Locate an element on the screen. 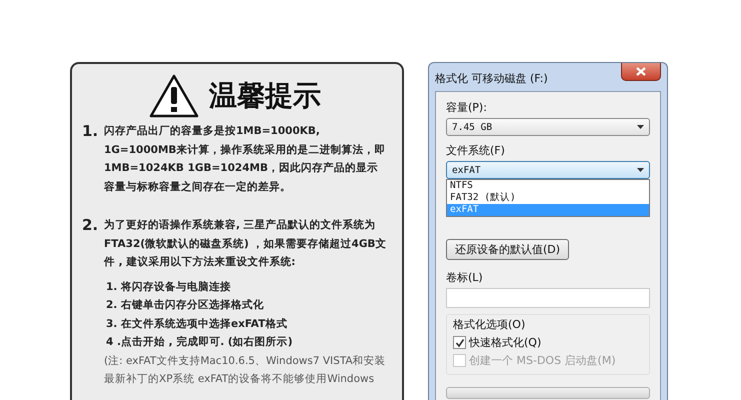 This screenshot has width=741, height=400. close-button is located at coordinates (641, 72).